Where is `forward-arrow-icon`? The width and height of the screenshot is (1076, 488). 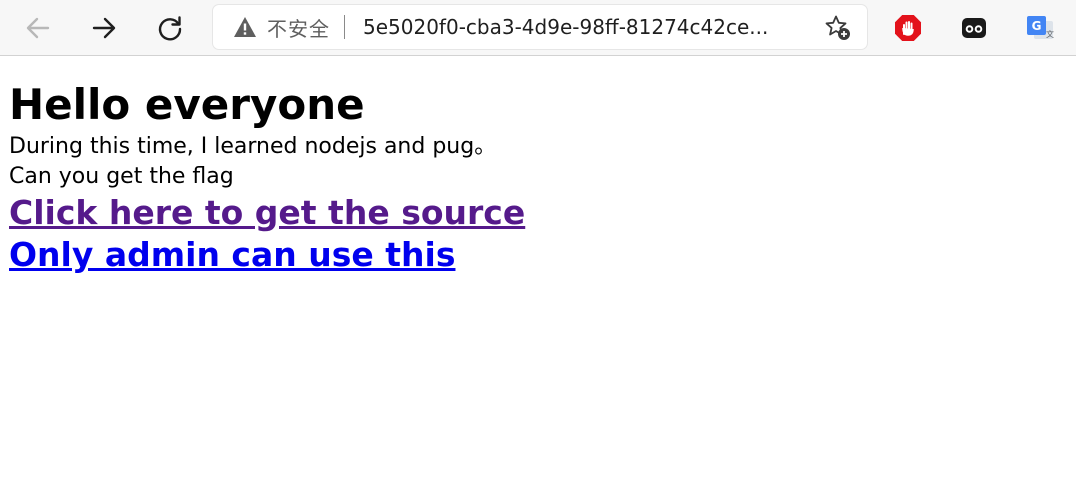
forward-arrow-icon is located at coordinates (104, 28).